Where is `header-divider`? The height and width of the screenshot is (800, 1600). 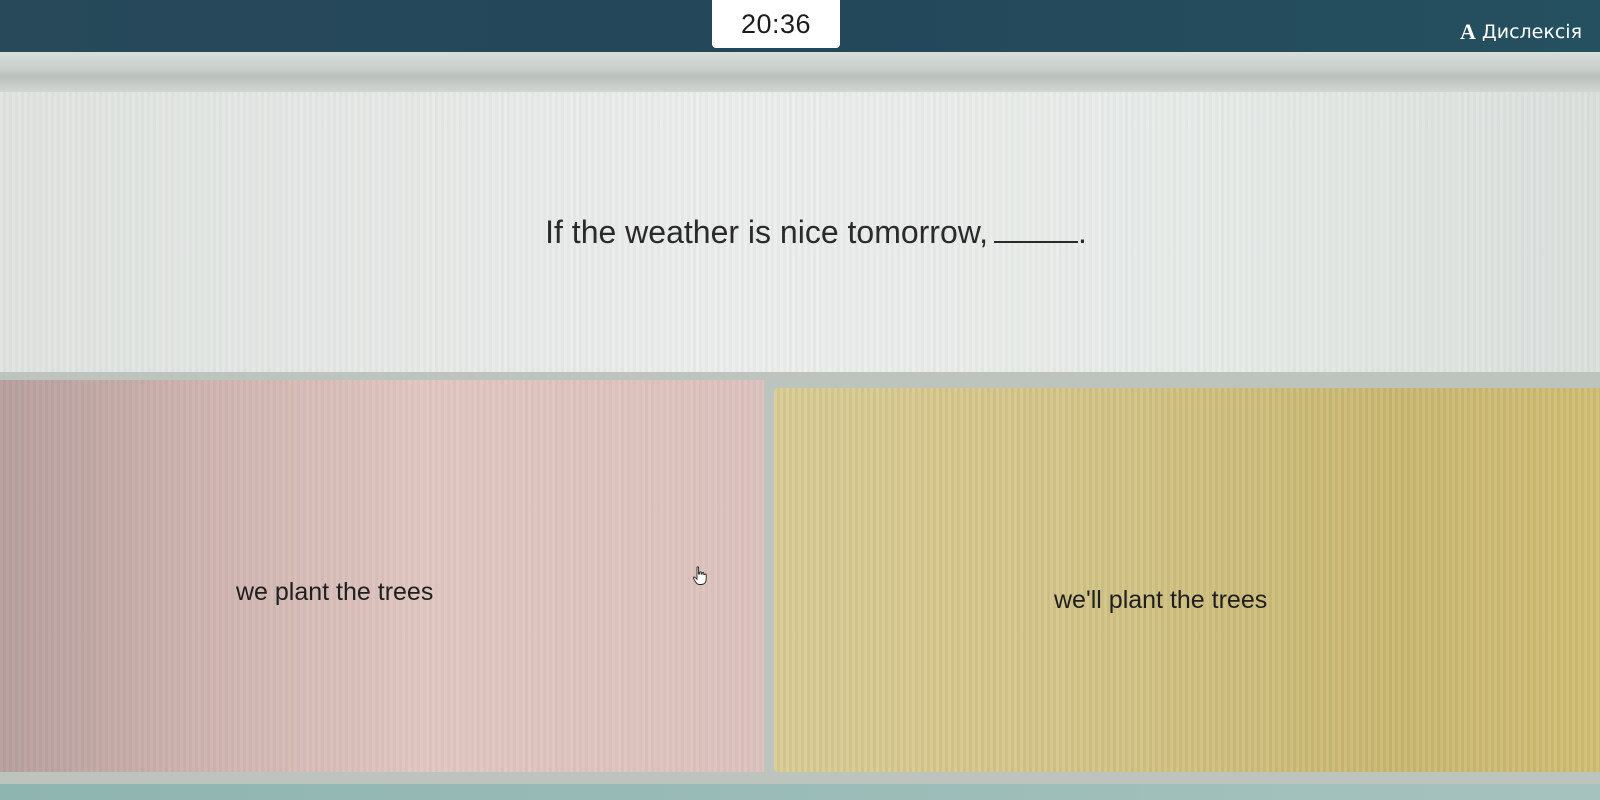 header-divider is located at coordinates (800, 72).